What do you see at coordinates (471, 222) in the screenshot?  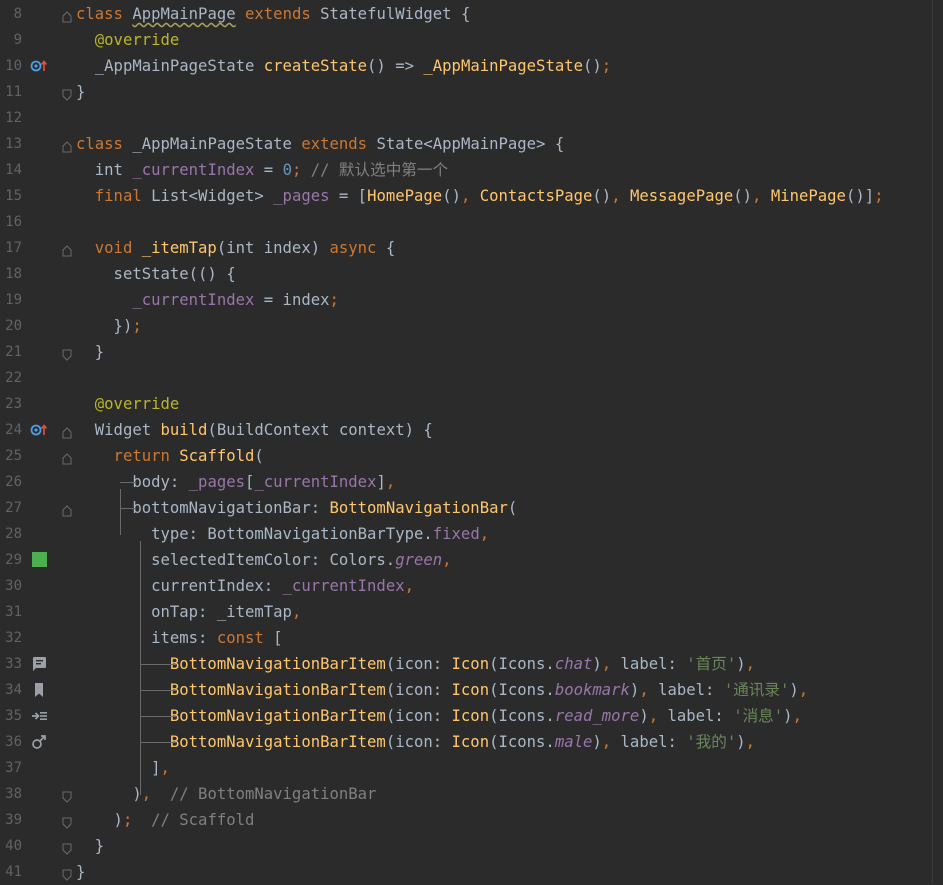 I see `code-line: 16` at bounding box center [471, 222].